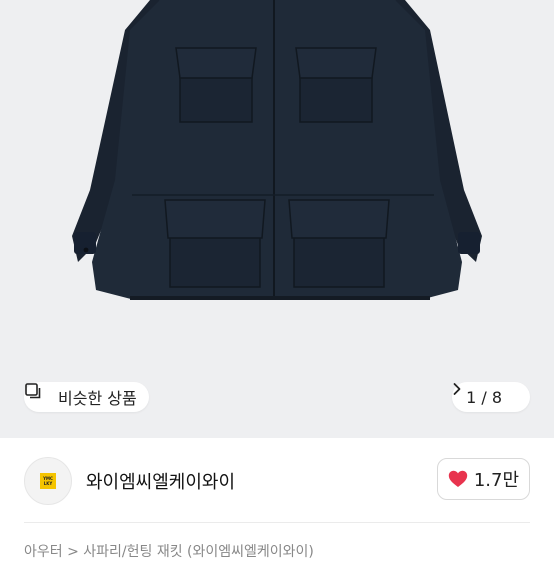 The width and height of the screenshot is (554, 561). What do you see at coordinates (458, 479) in the screenshot?
I see `heart-icon` at bounding box center [458, 479].